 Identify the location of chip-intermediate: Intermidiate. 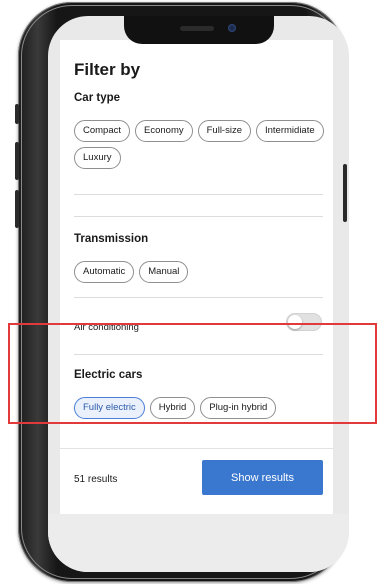
(290, 131).